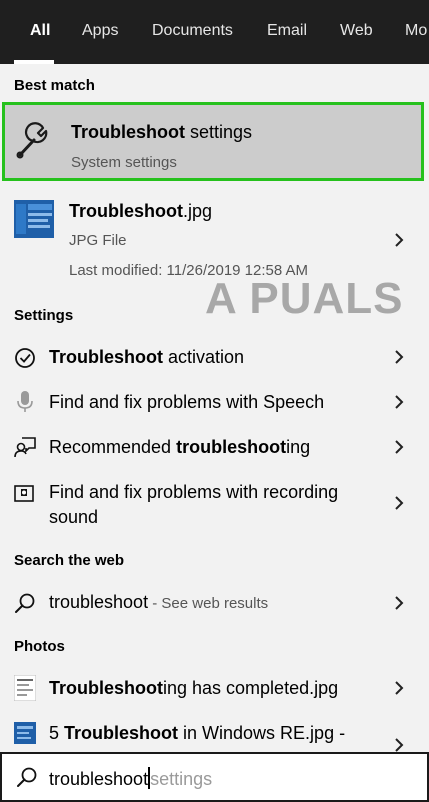 This screenshot has width=429, height=802. I want to click on search-box: troubleshoot settings, so click(214, 777).